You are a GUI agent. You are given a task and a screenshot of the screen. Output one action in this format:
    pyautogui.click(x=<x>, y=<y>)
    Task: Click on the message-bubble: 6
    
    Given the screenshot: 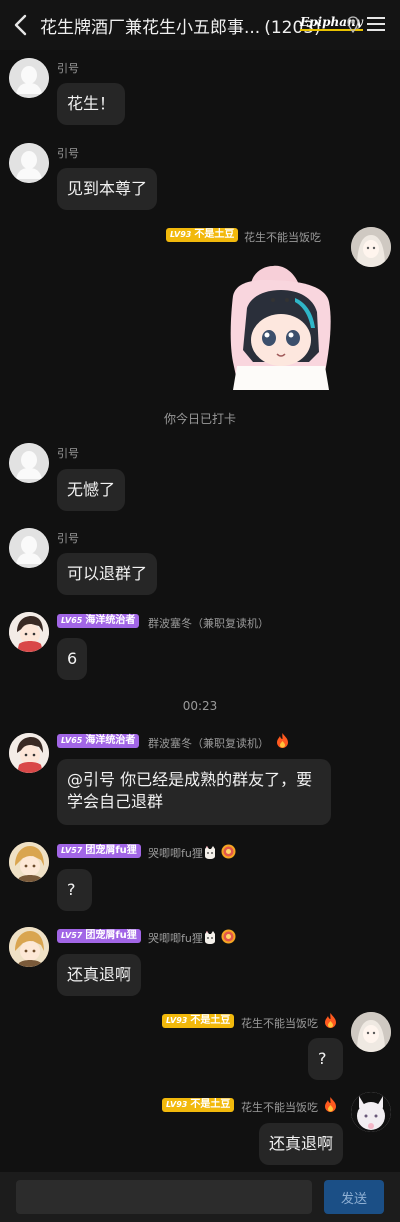 What is the action you would take?
    pyautogui.click(x=72, y=659)
    